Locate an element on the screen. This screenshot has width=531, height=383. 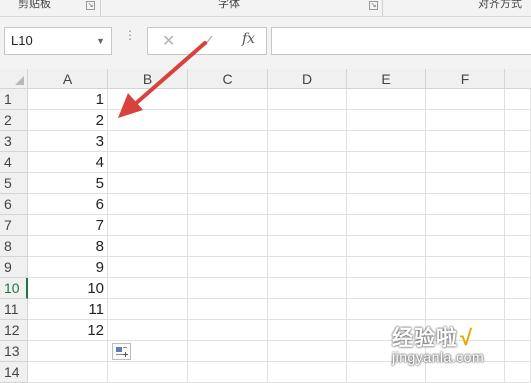
watermark-url: jingyanla.com is located at coordinates (438, 357).